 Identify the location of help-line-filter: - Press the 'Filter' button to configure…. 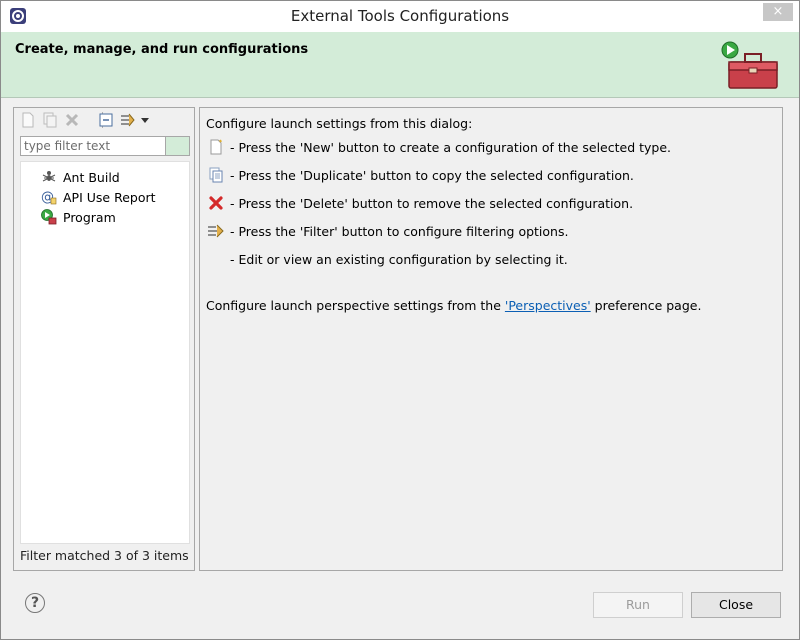
(387, 231).